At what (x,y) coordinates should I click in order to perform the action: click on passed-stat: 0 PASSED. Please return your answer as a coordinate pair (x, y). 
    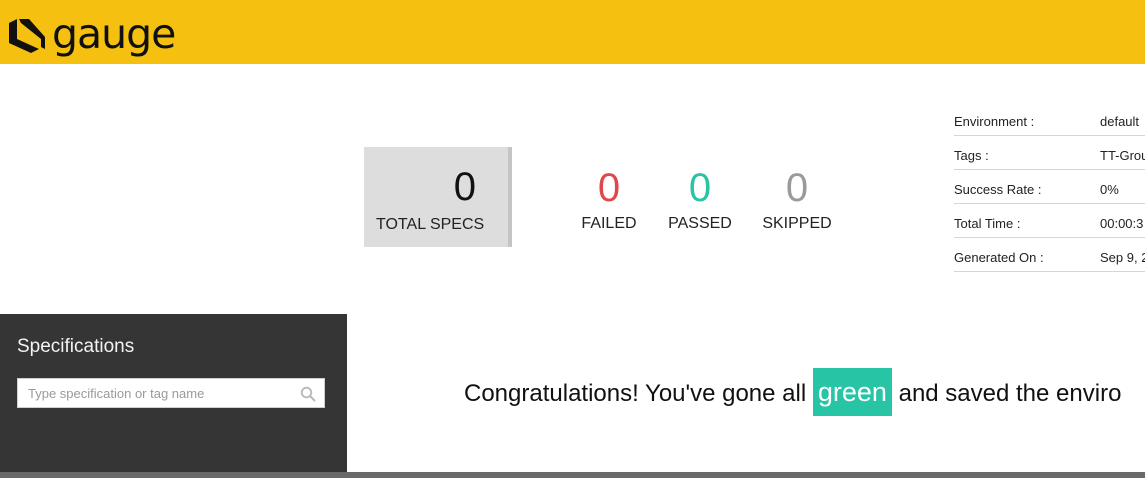
    Looking at the image, I should click on (700, 199).